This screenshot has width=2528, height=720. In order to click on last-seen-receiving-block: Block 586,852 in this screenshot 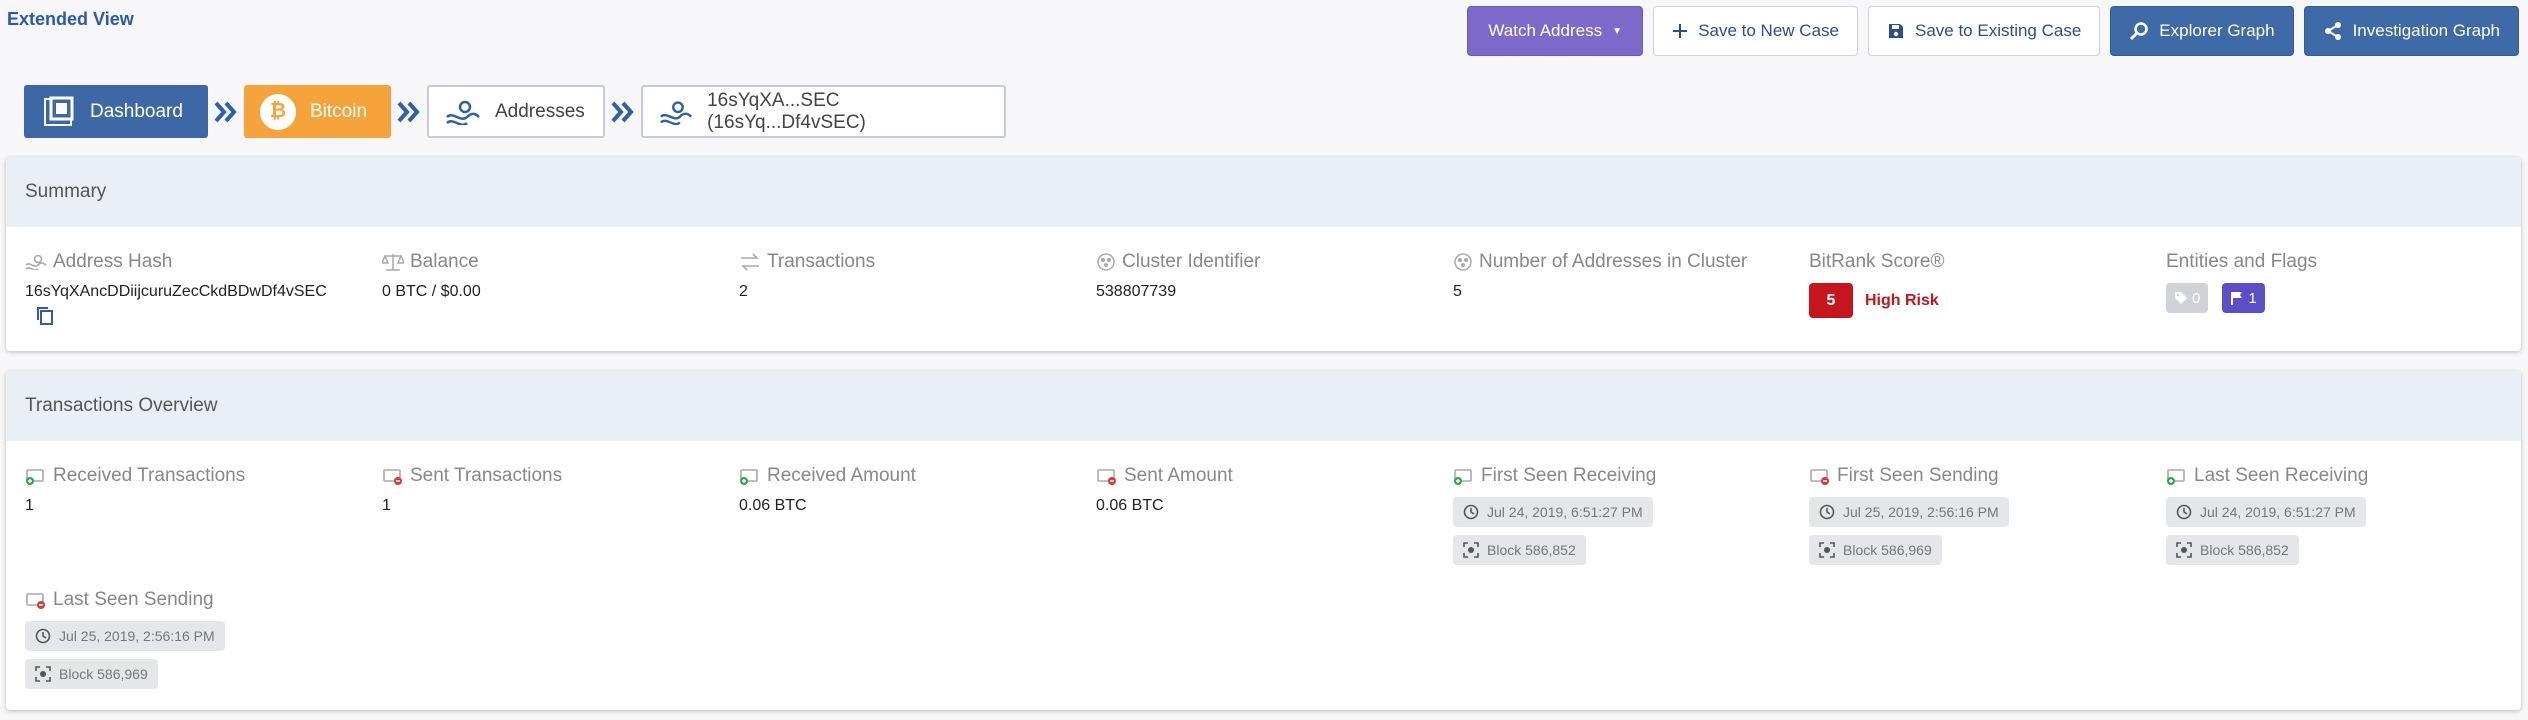, I will do `click(2232, 550)`.